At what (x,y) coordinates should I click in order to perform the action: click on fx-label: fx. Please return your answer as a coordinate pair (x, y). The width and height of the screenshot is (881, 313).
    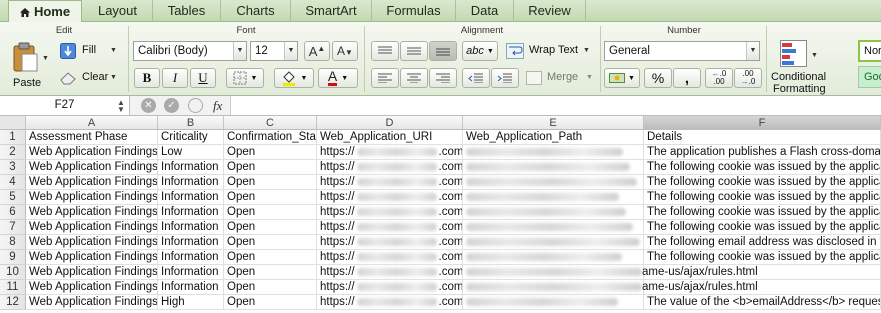
    Looking at the image, I should click on (217, 106).